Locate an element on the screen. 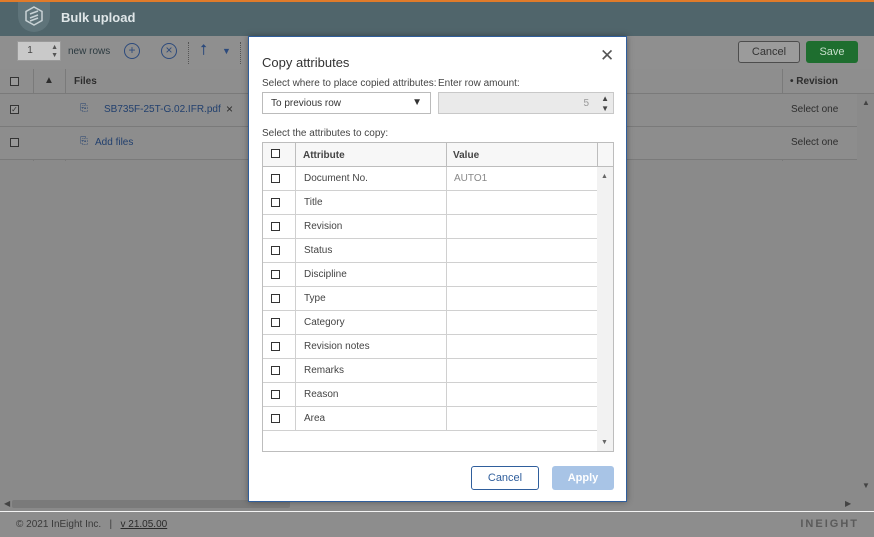 The width and height of the screenshot is (874, 537). new-rows-label: new rows is located at coordinates (89, 51).